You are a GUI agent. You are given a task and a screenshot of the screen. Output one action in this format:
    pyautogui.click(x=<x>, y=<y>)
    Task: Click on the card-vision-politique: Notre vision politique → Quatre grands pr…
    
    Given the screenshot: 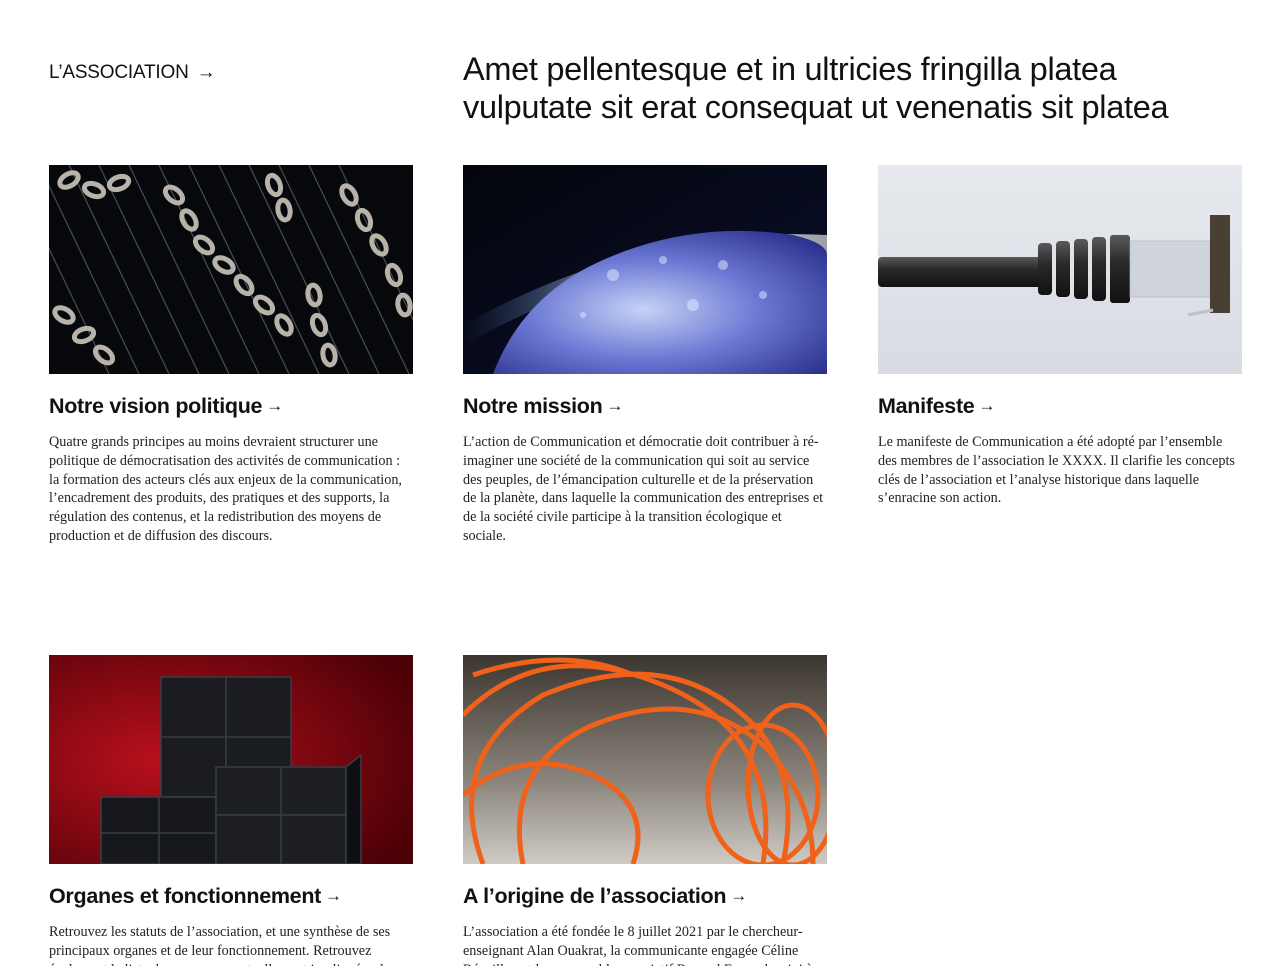 What is the action you would take?
    pyautogui.click(x=231, y=355)
    